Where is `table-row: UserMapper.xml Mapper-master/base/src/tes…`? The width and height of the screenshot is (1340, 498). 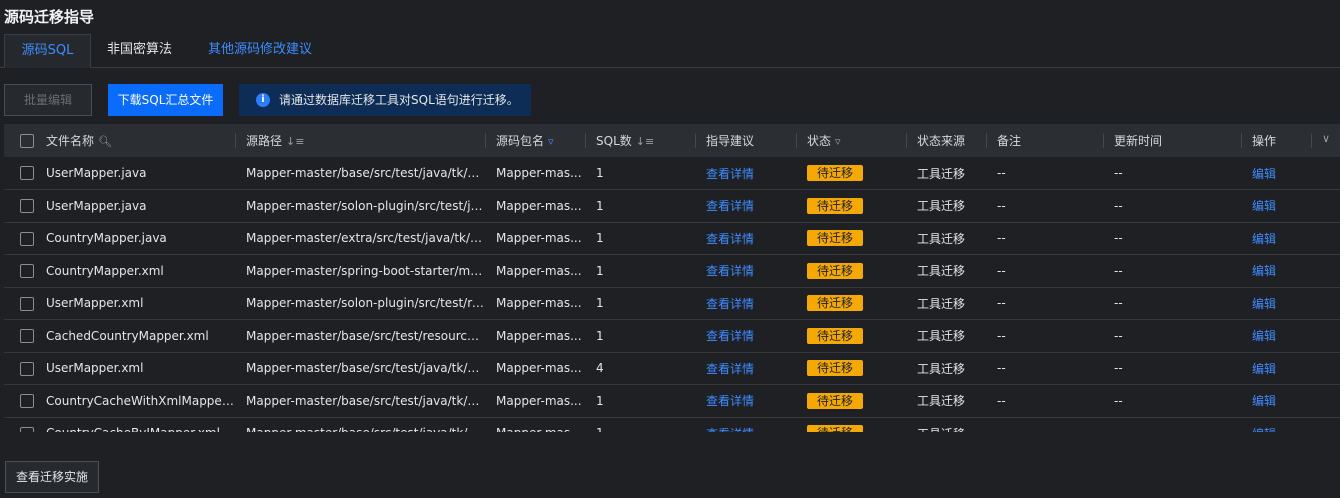 table-row: UserMapper.xml Mapper-master/base/src/tes… is located at coordinates (672, 368).